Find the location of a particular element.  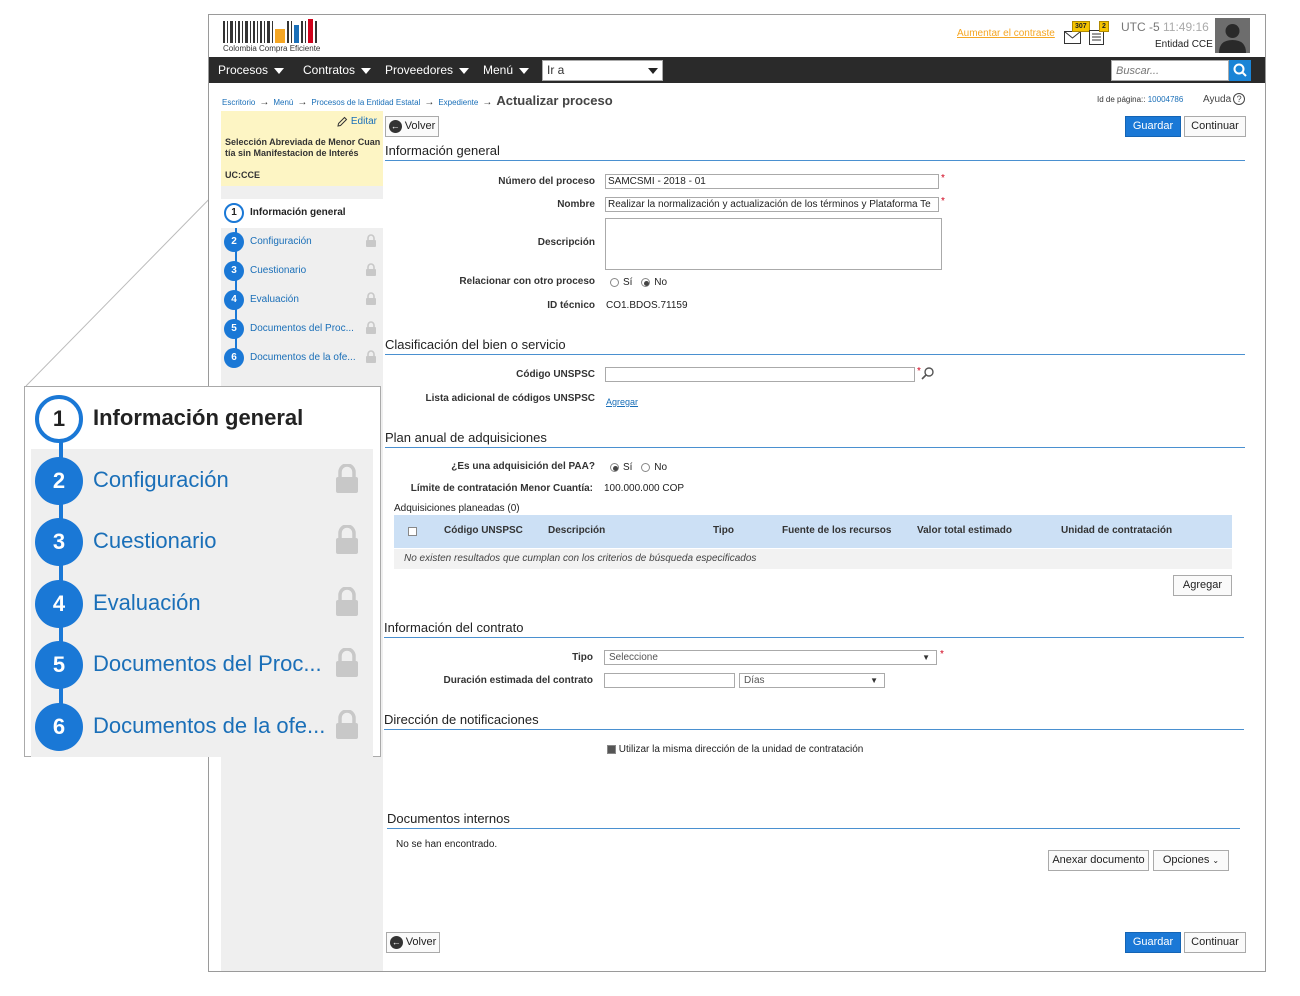

description-label: Descripción is located at coordinates (566, 242).